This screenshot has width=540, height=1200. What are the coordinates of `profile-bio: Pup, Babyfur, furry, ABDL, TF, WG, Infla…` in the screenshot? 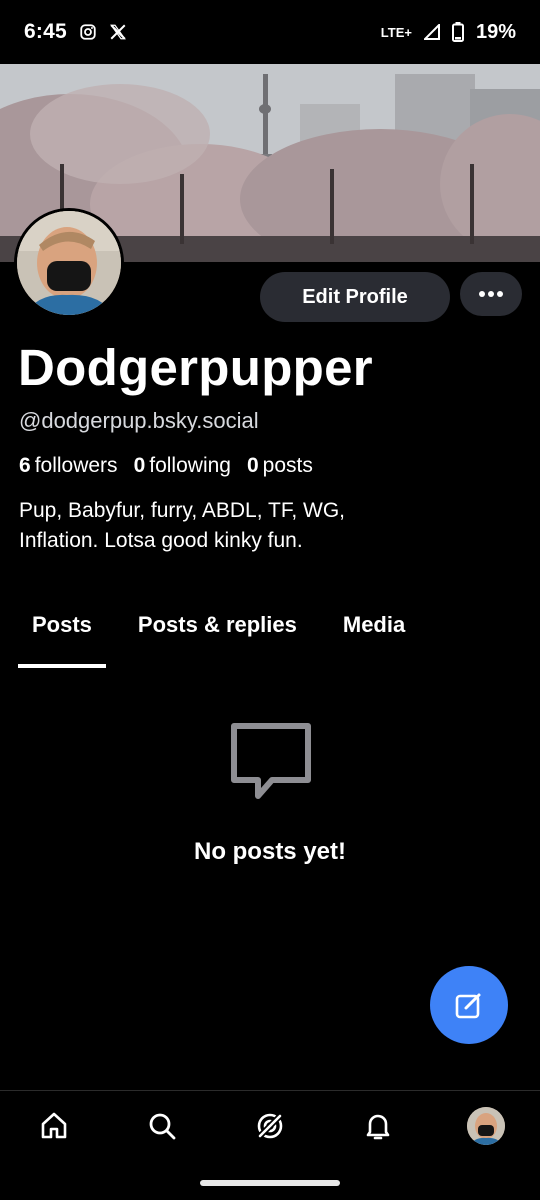 It's located at (269, 526).